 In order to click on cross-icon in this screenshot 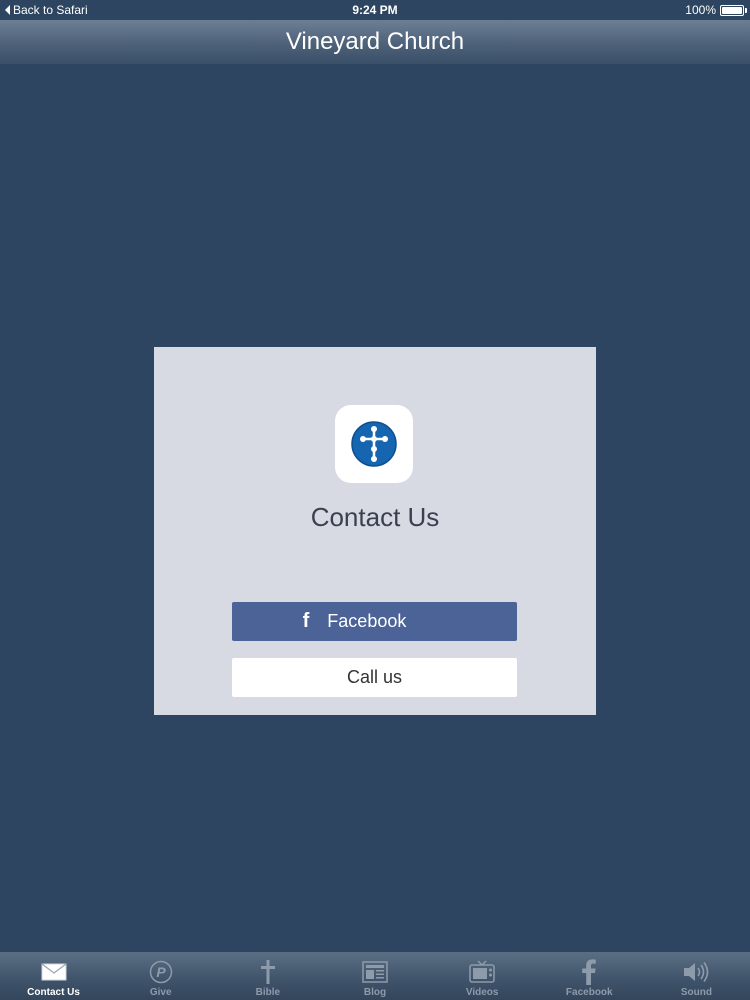, I will do `click(268, 972)`.